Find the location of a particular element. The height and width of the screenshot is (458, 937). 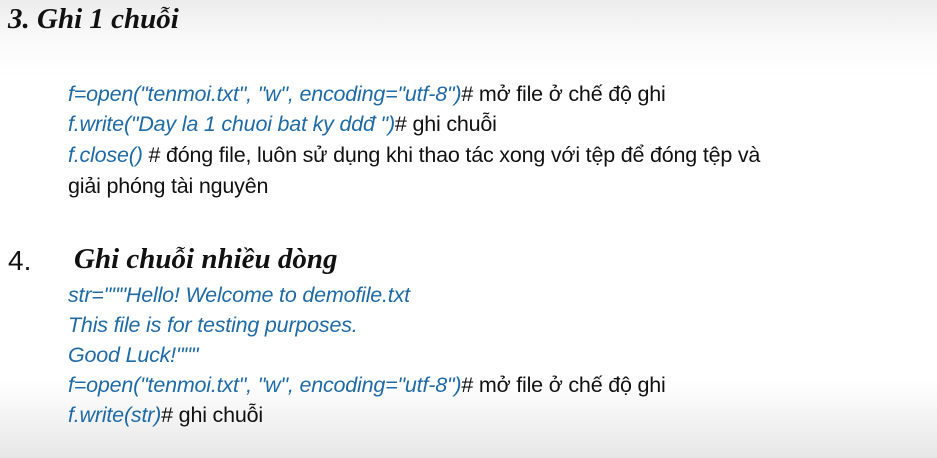

code-line: f.write(str)# ghi chuỗi is located at coordinates (165, 415).